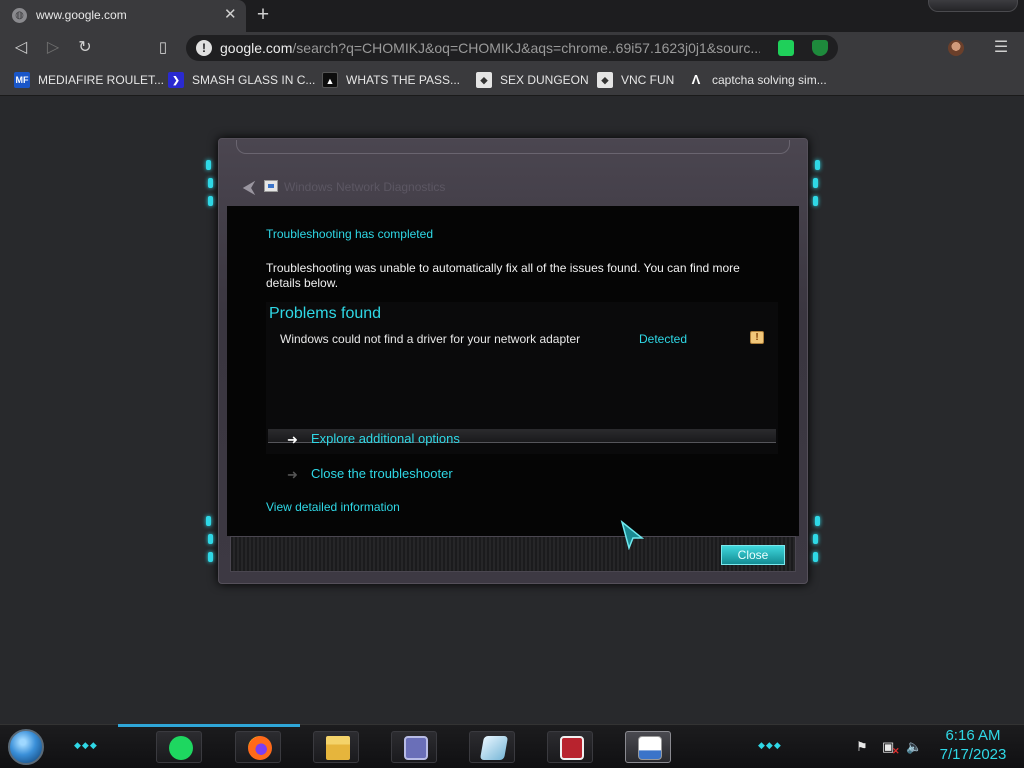 This screenshot has height=768, width=1024. Describe the element at coordinates (973, 735) in the screenshot. I see `clock-time: 6:16 AM` at that location.